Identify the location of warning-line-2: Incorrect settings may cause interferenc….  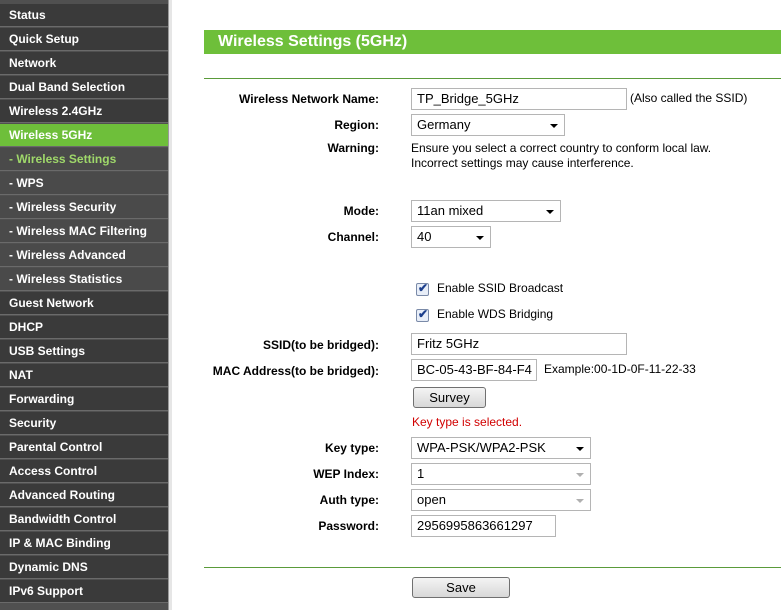
(522, 163).